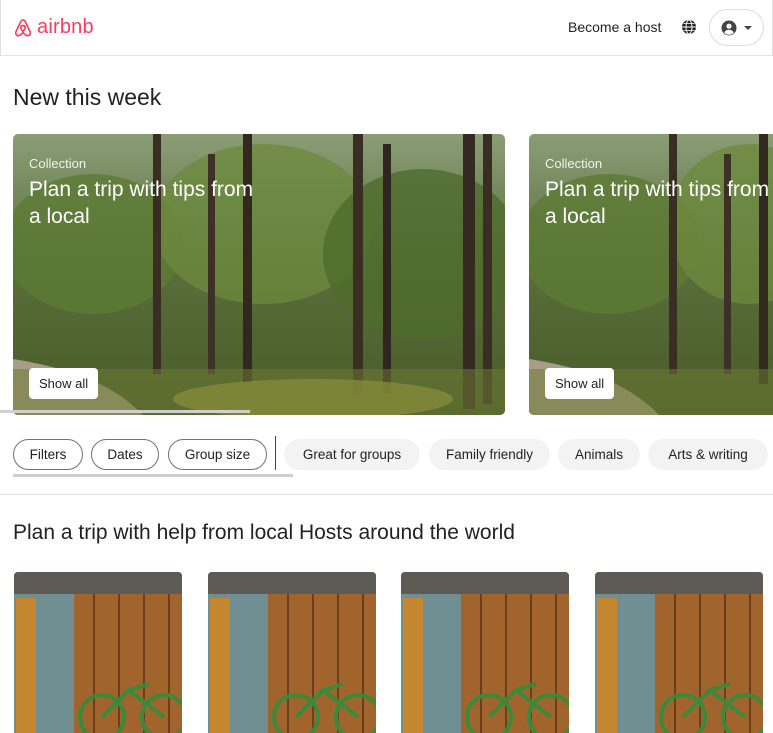 The width and height of the screenshot is (773, 733). I want to click on section-title-new-this-week: New this week, so click(87, 97).